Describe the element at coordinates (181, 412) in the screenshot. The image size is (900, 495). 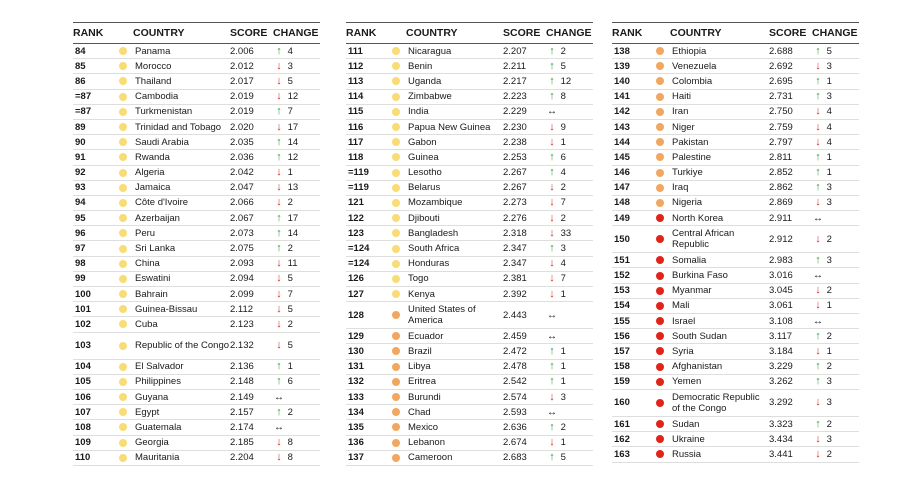
I see `country-cell: Egypt` at that location.